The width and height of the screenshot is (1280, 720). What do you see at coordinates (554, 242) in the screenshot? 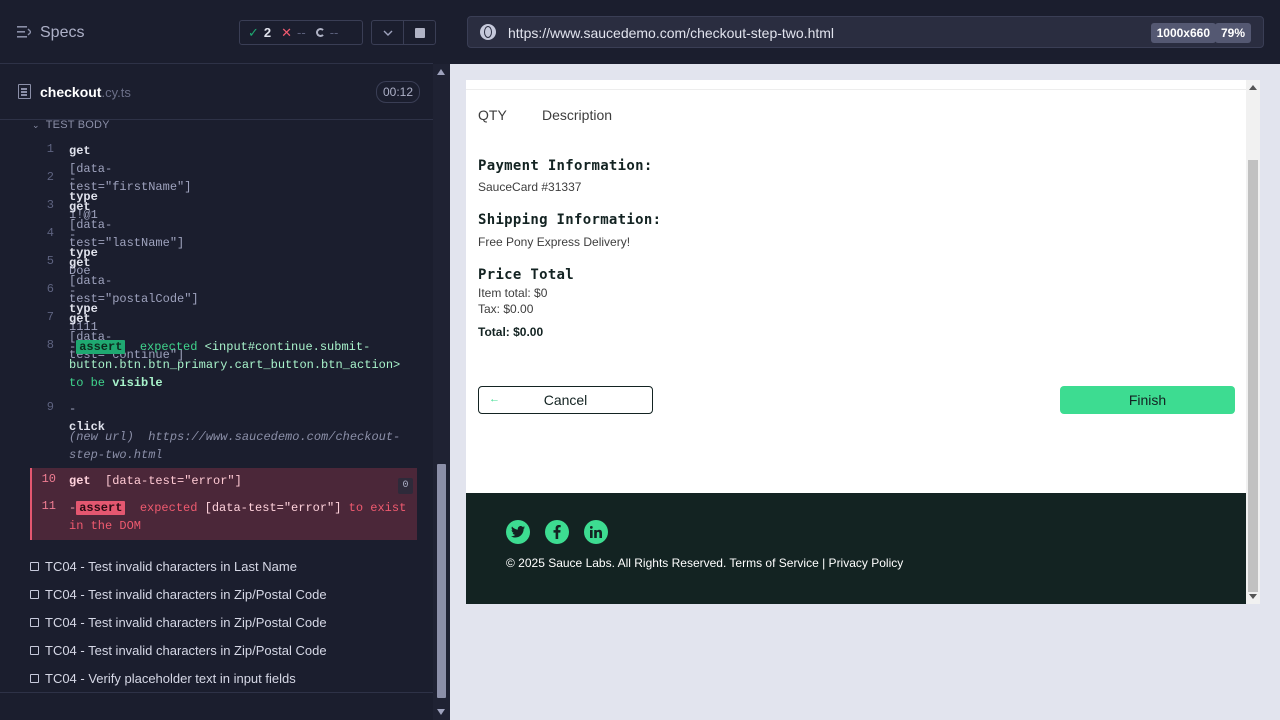
I see `shipping-info-value: Free Pony Express Delivery!` at bounding box center [554, 242].